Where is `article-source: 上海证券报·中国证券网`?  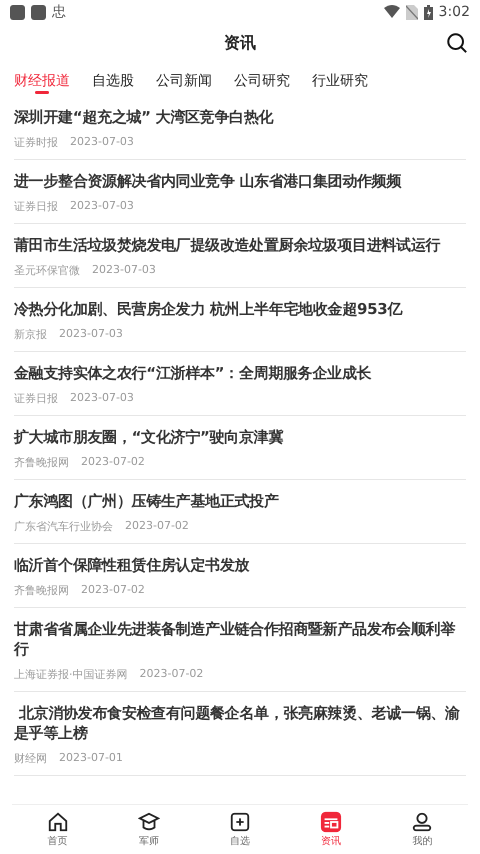 article-source: 上海证券报·中国证券网 is located at coordinates (71, 674).